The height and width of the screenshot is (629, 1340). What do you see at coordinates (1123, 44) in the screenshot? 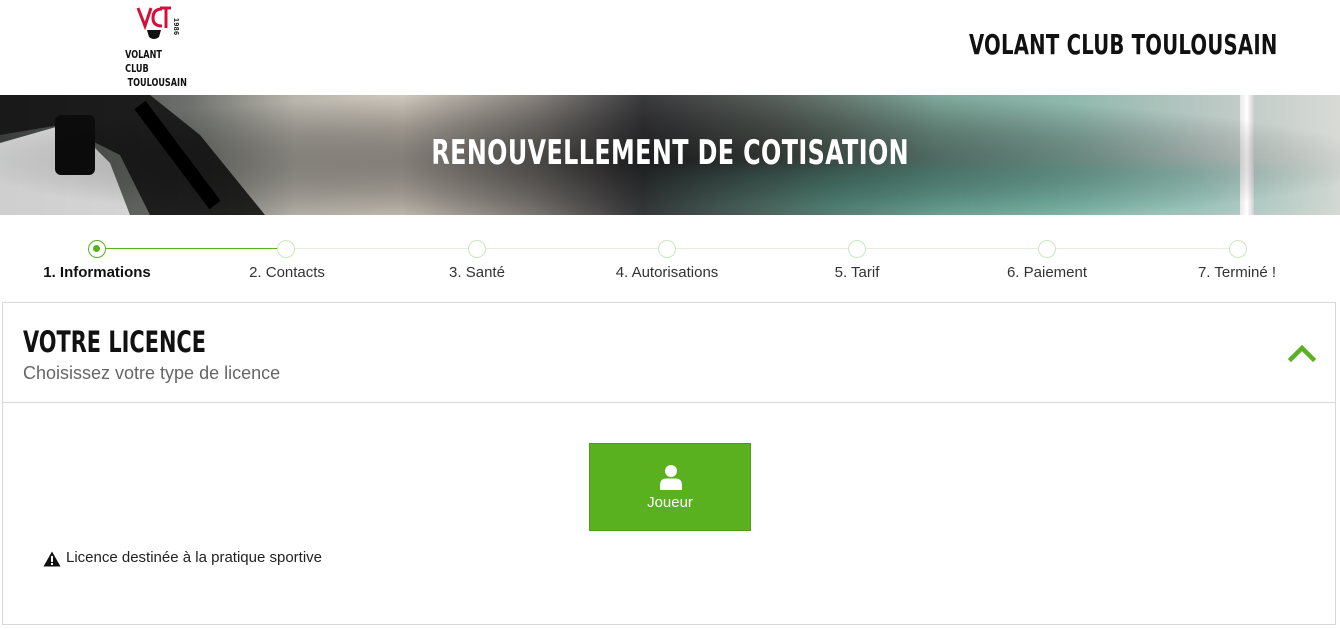
I see `club-name: VOLANT CLUB TOULOUSAIN` at bounding box center [1123, 44].